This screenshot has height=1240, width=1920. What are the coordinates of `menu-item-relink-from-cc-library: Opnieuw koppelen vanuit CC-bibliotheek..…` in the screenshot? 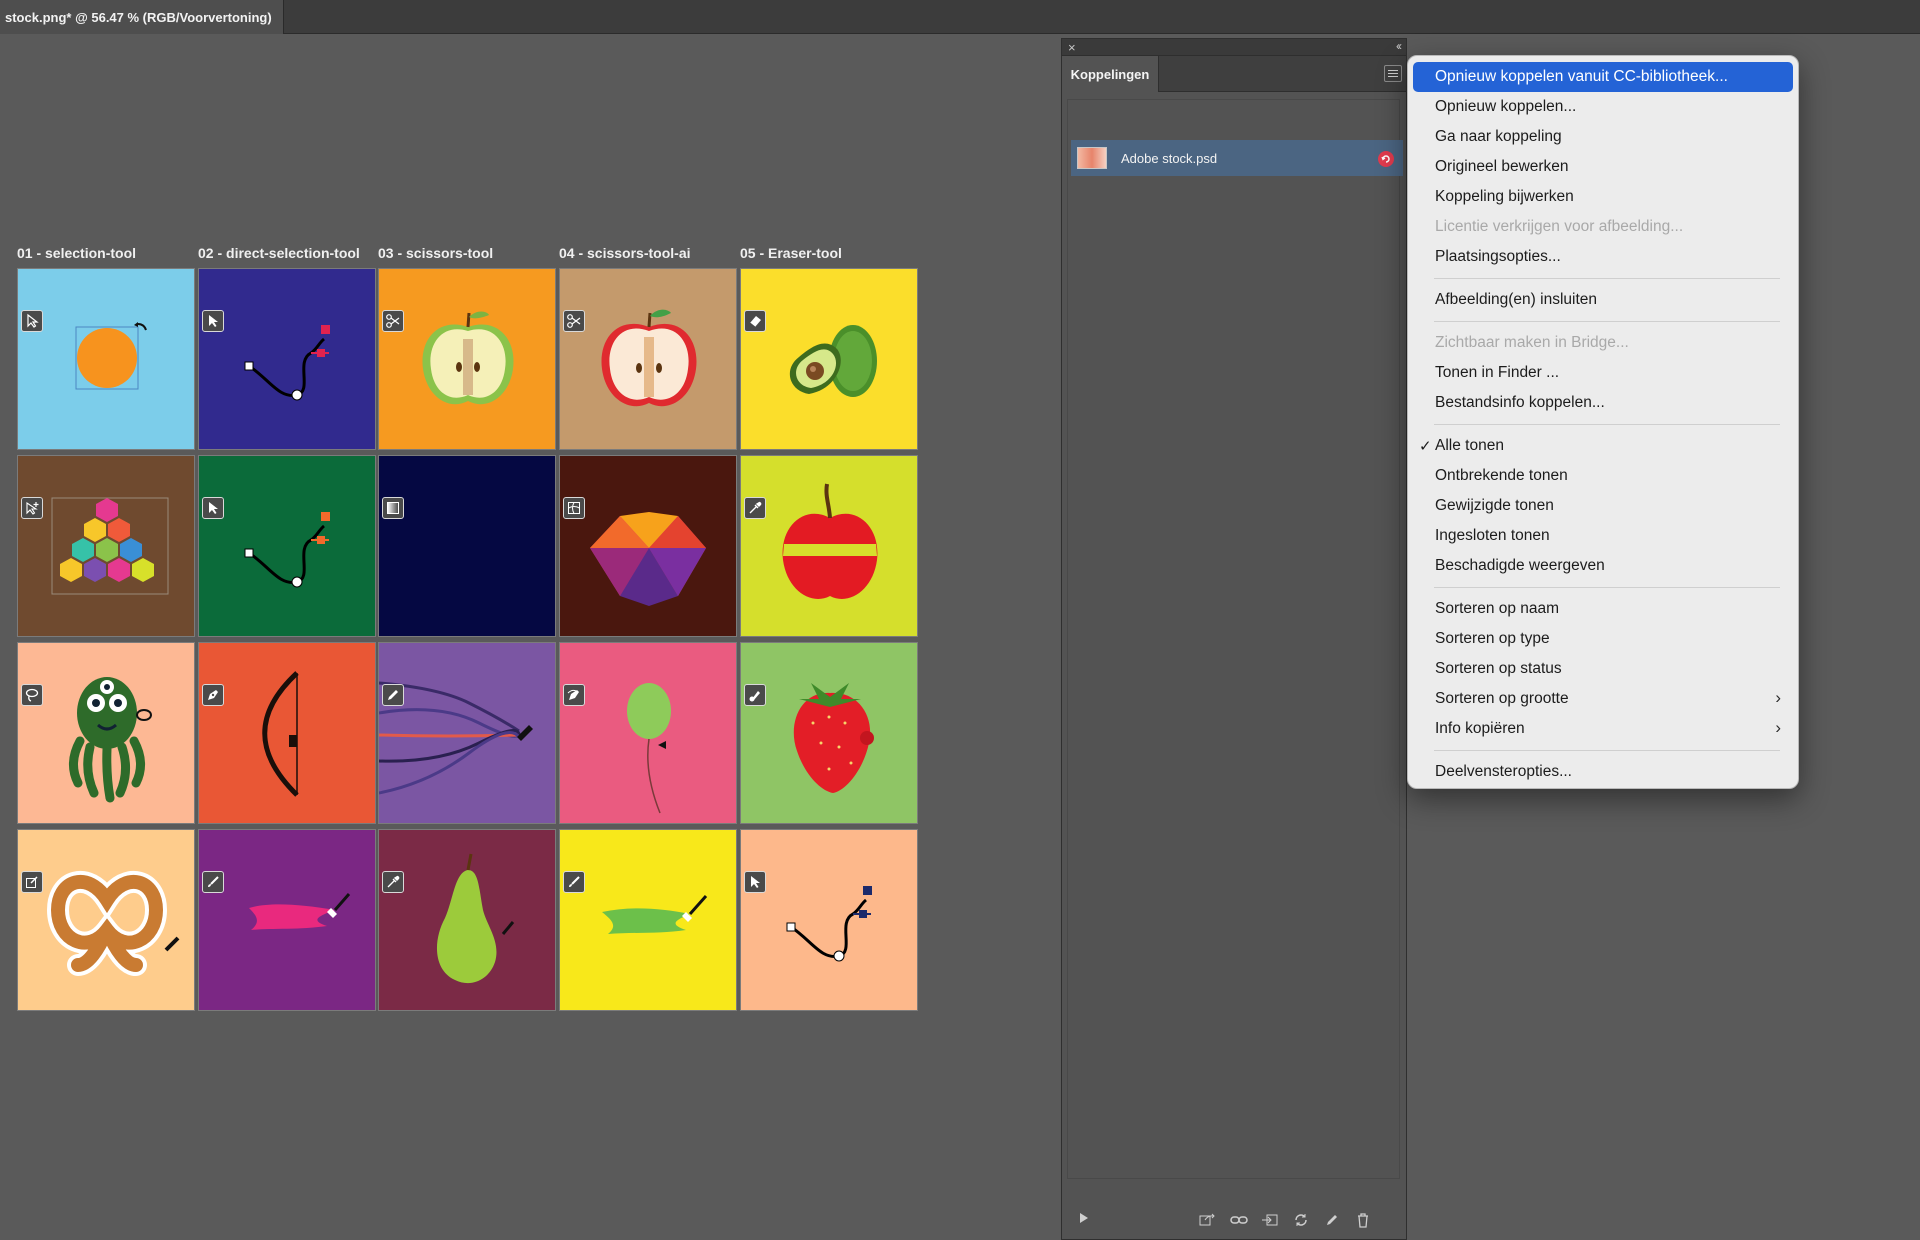 It's located at (1603, 77).